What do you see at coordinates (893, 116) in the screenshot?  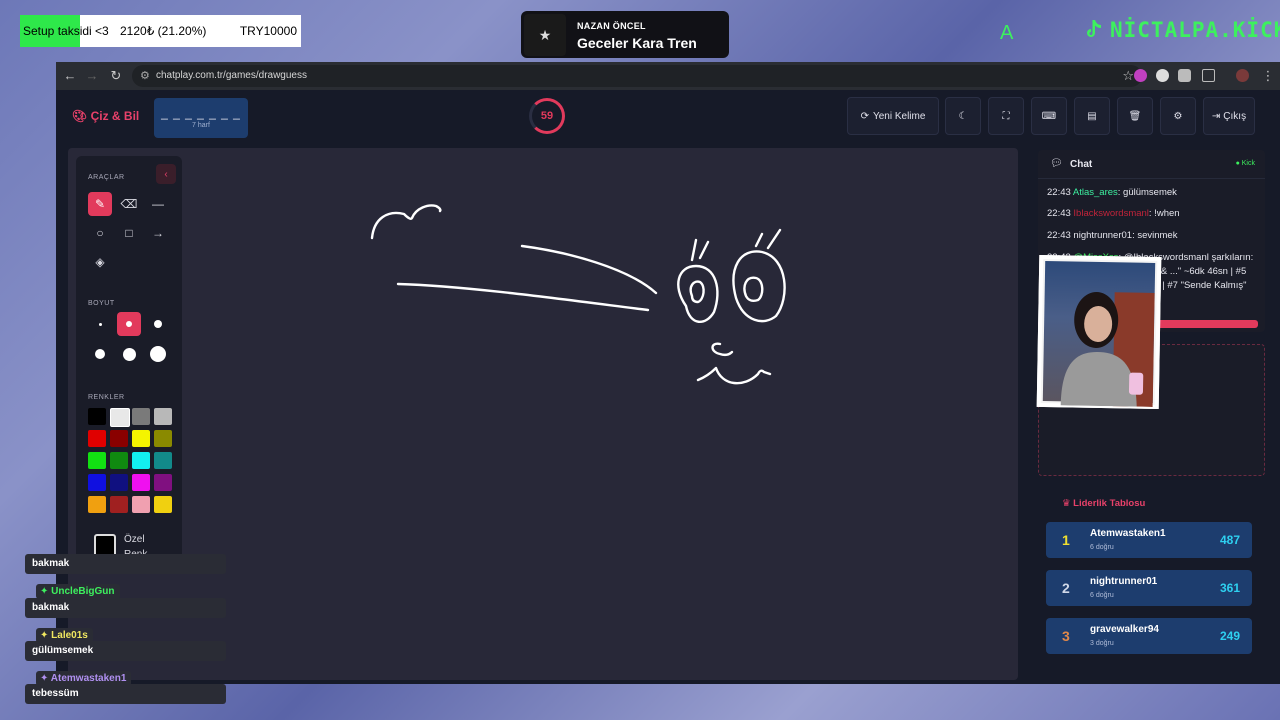 I see `new-word-button: ⟳ Yeni Kelime` at bounding box center [893, 116].